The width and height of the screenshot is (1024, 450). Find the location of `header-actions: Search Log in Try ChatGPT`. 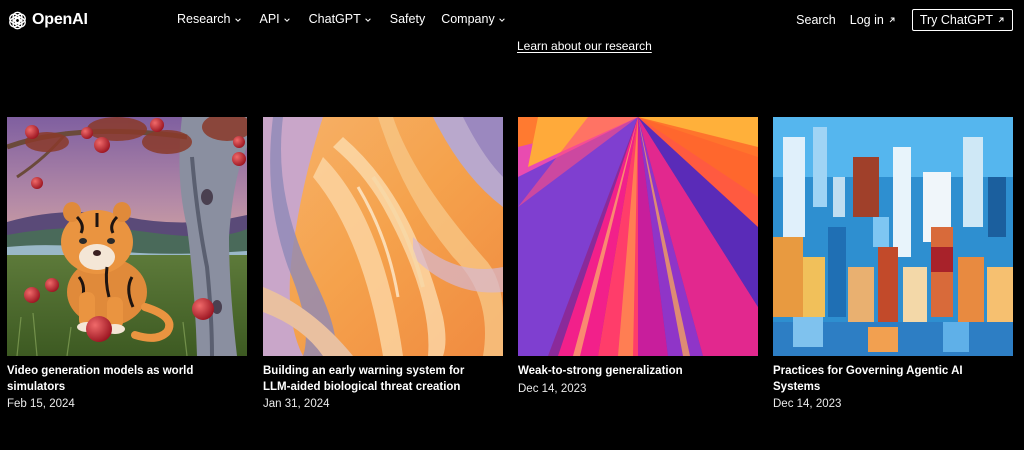

header-actions: Search Log in Try ChatGPT is located at coordinates (904, 20).